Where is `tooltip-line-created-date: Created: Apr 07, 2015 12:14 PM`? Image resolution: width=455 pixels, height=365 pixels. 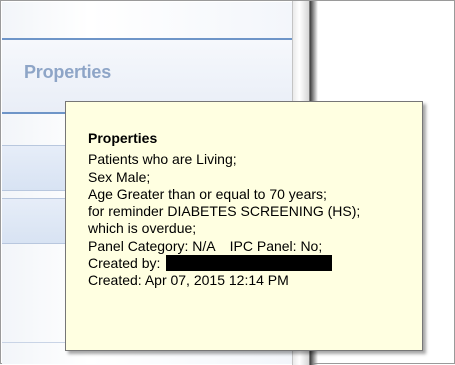 tooltip-line-created-date: Created: Apr 07, 2015 12:14 PM is located at coordinates (188, 280).